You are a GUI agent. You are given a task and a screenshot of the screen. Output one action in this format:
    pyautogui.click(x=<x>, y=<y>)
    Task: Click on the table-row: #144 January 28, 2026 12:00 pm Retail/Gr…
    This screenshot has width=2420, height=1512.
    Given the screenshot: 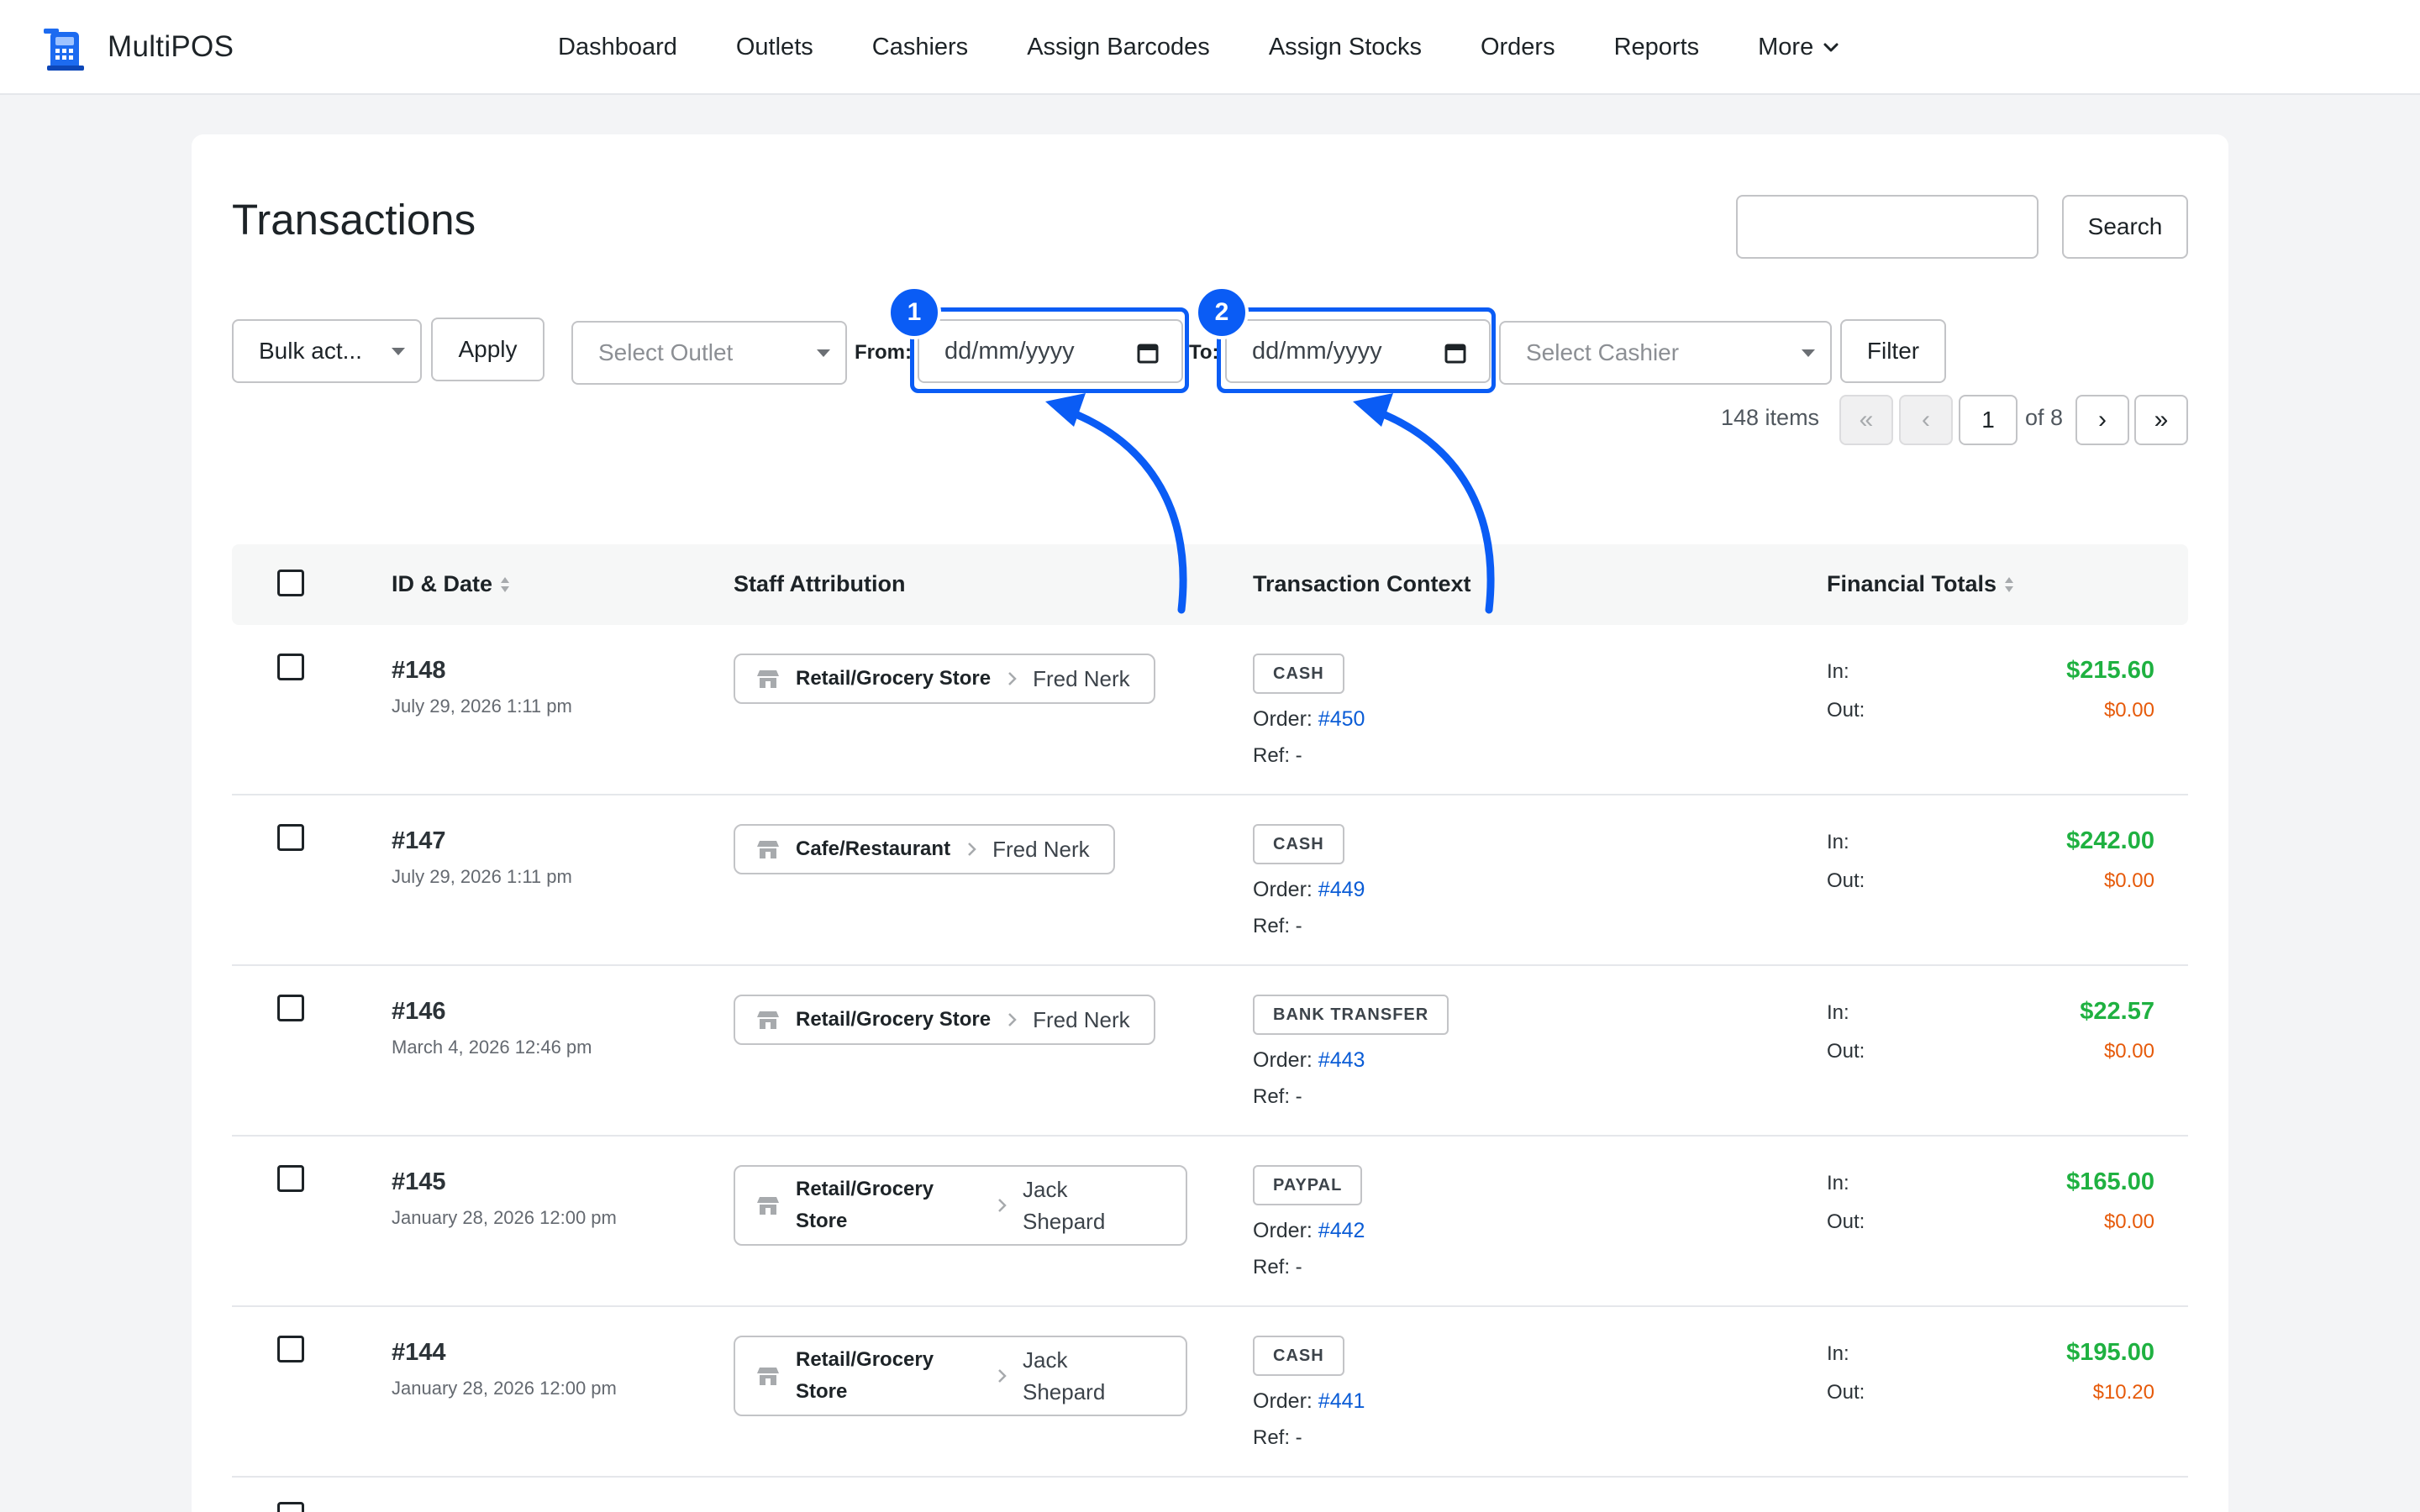 What is the action you would take?
    pyautogui.click(x=1210, y=1392)
    